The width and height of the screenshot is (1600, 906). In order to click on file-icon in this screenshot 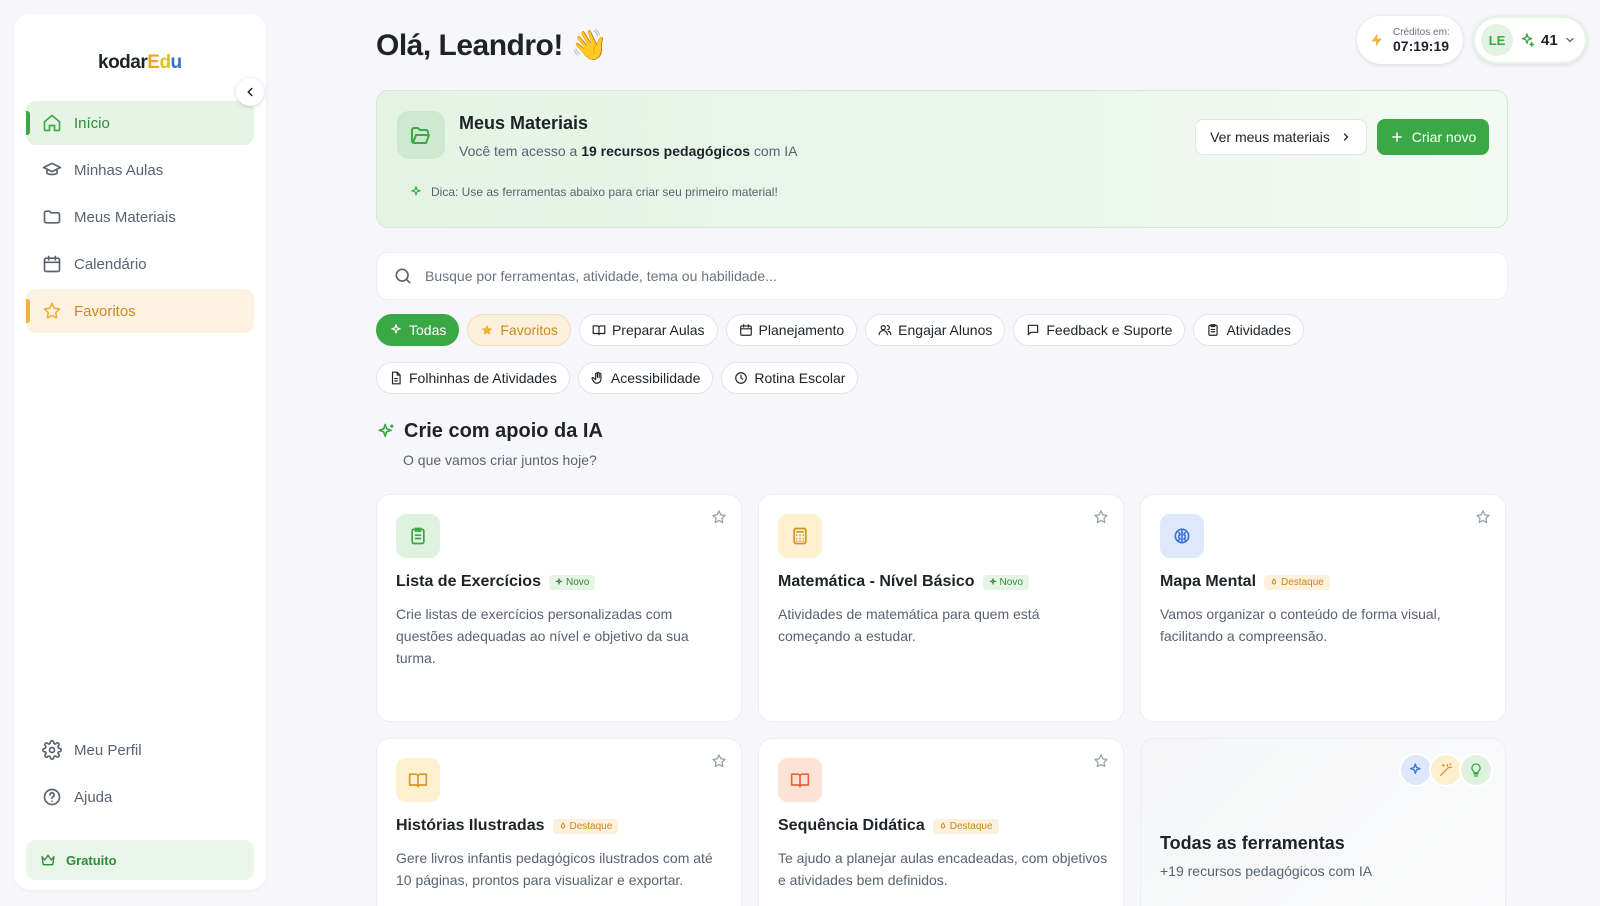, I will do `click(396, 378)`.